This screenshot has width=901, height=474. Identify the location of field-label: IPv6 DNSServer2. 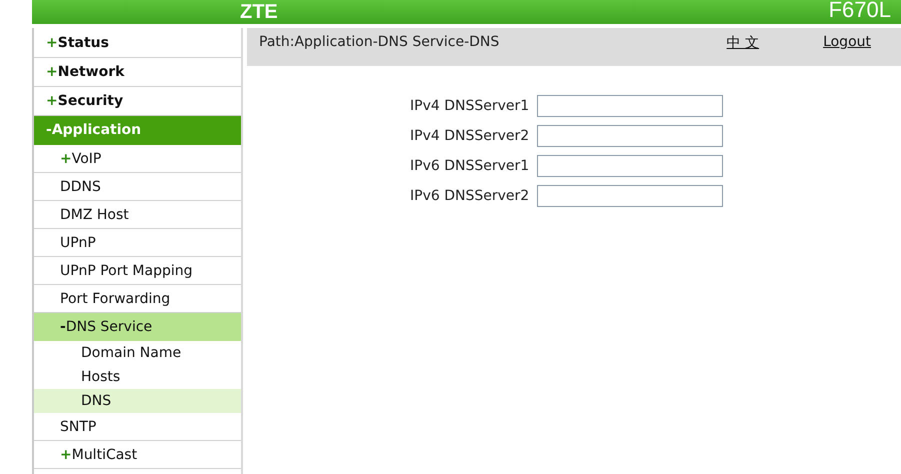
(470, 196).